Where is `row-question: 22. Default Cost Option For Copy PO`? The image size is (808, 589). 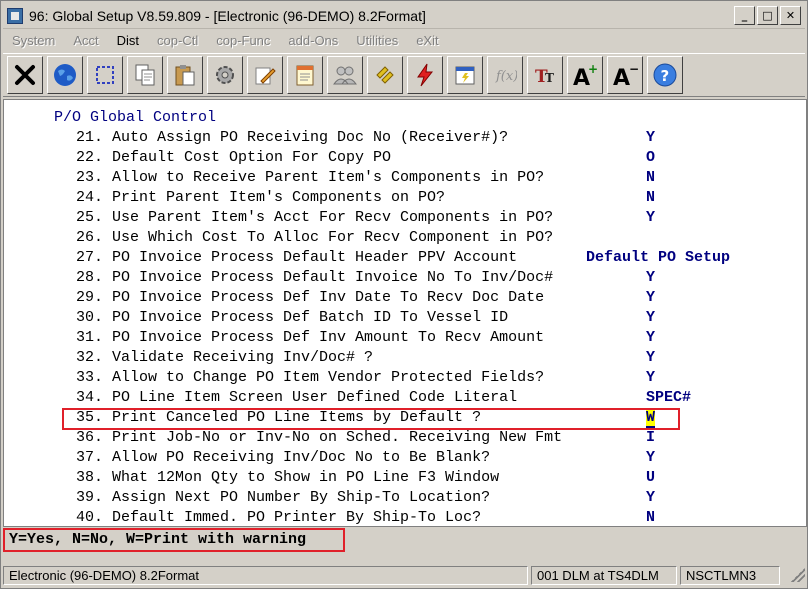 row-question: 22. Default Cost Option For Copy PO is located at coordinates (234, 157).